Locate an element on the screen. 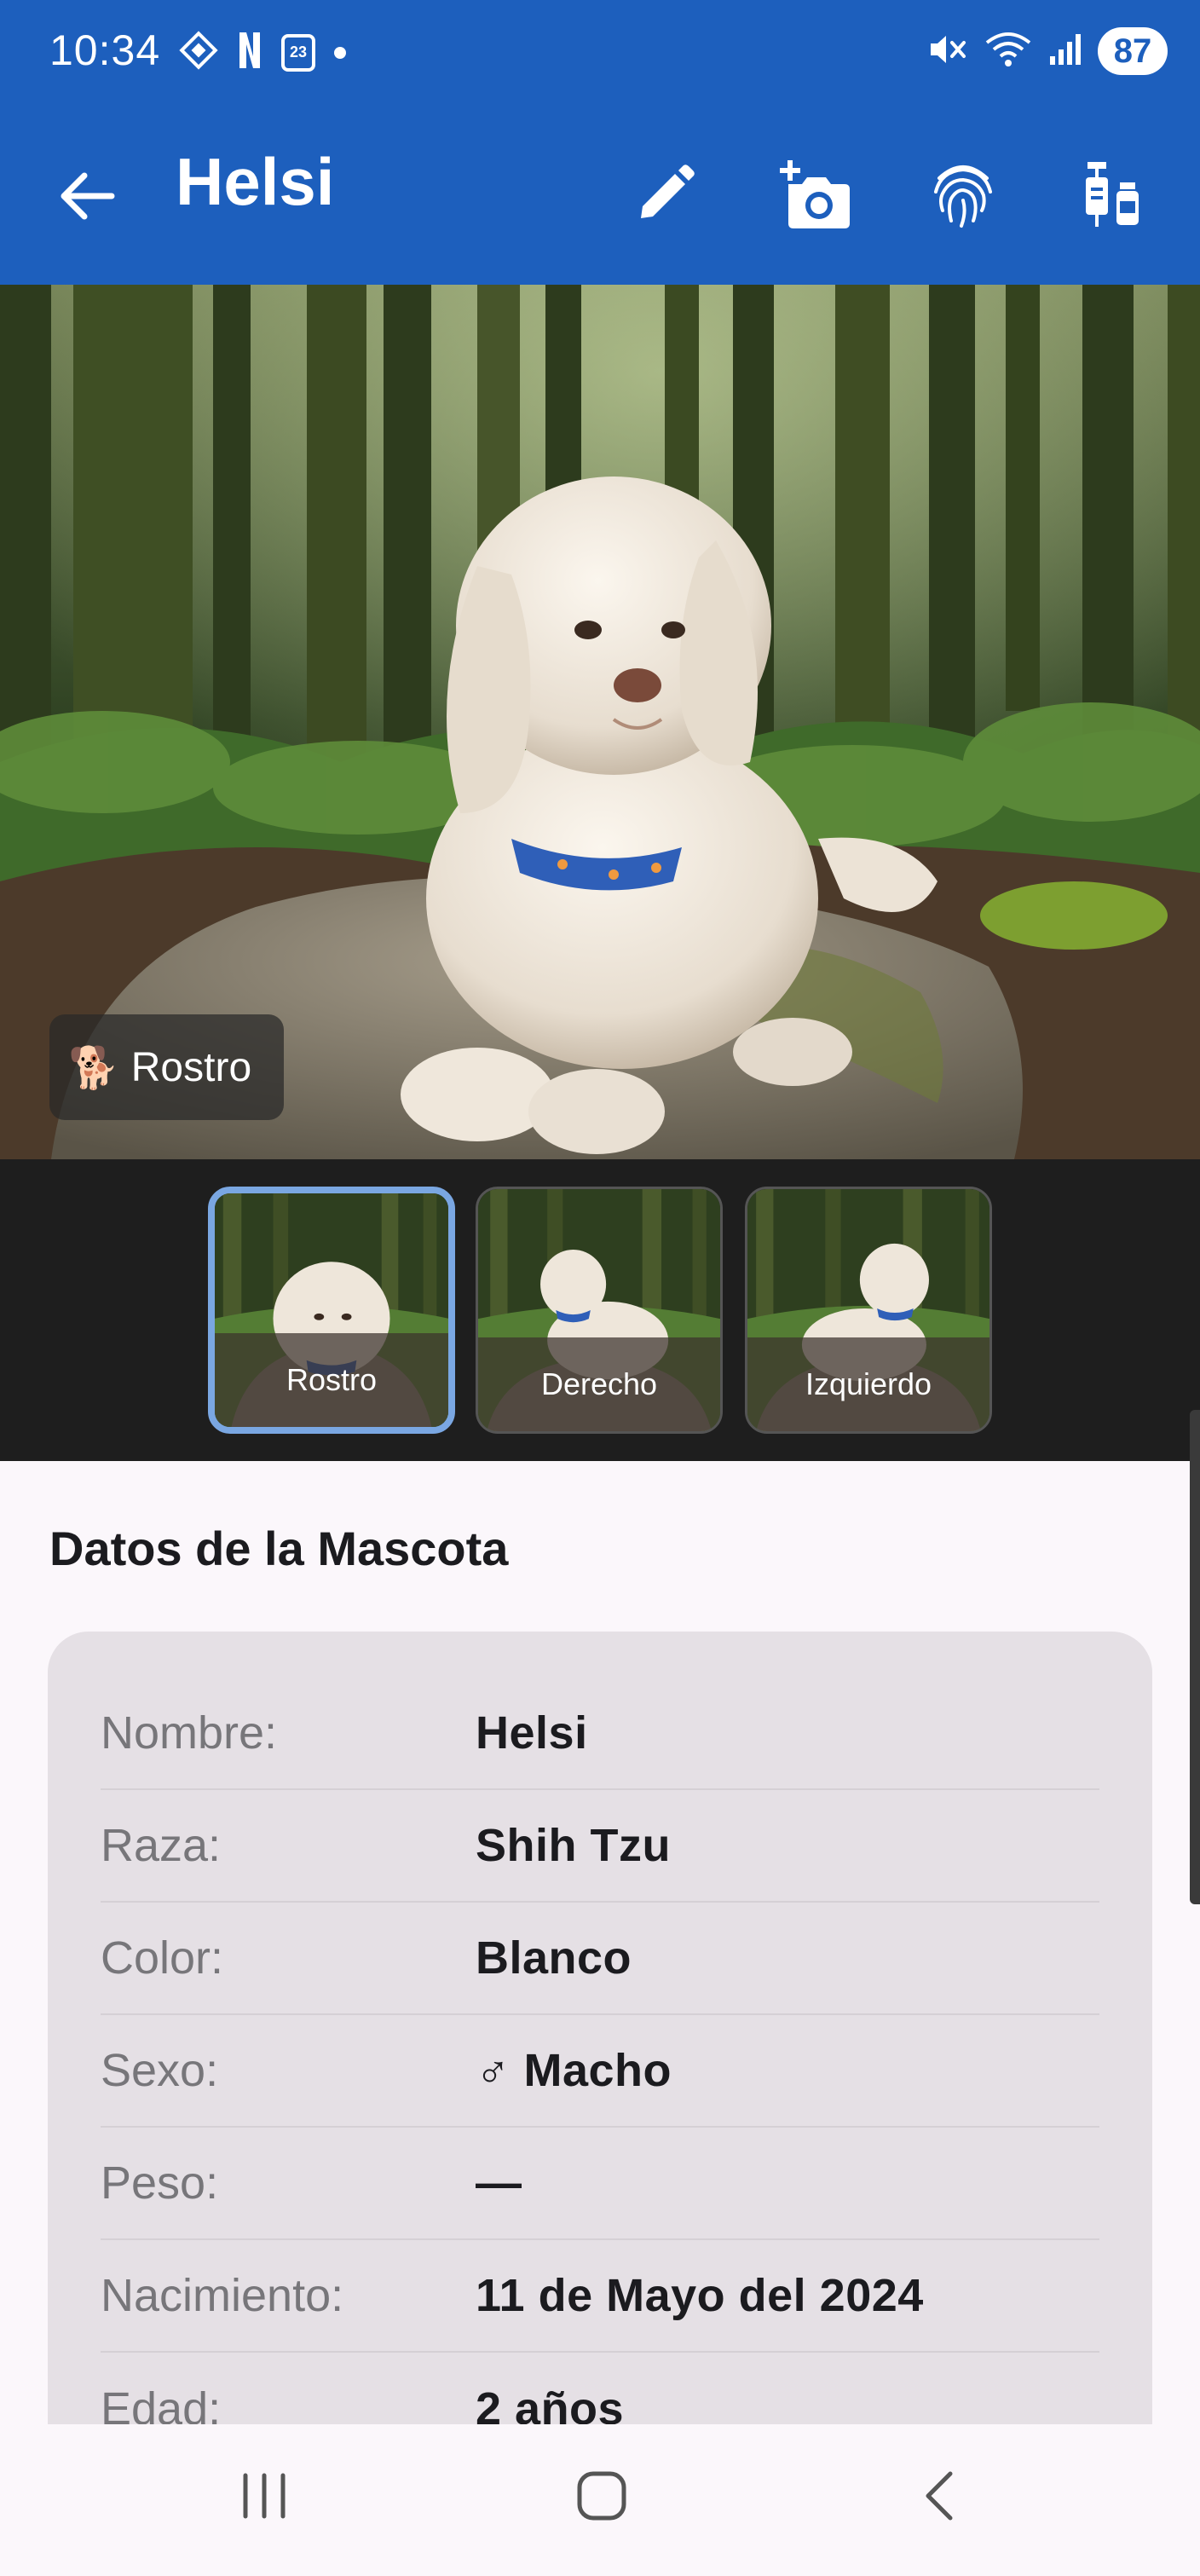 The width and height of the screenshot is (1200, 2576). detail-row-nombre: Nombre: Helsi is located at coordinates (600, 1734).